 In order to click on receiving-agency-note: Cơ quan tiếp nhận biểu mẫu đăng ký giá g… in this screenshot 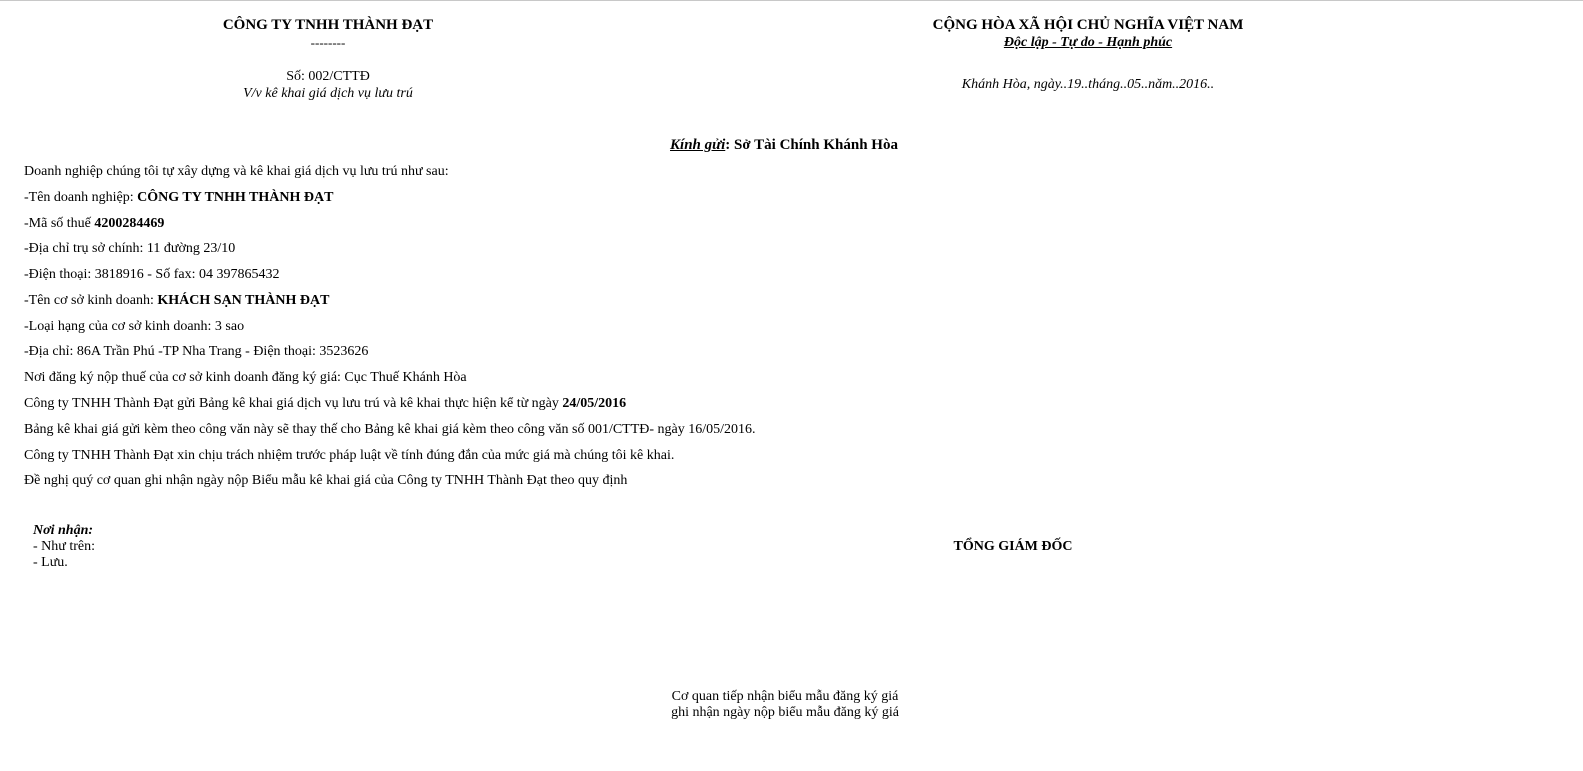, I will do `click(785, 705)`.